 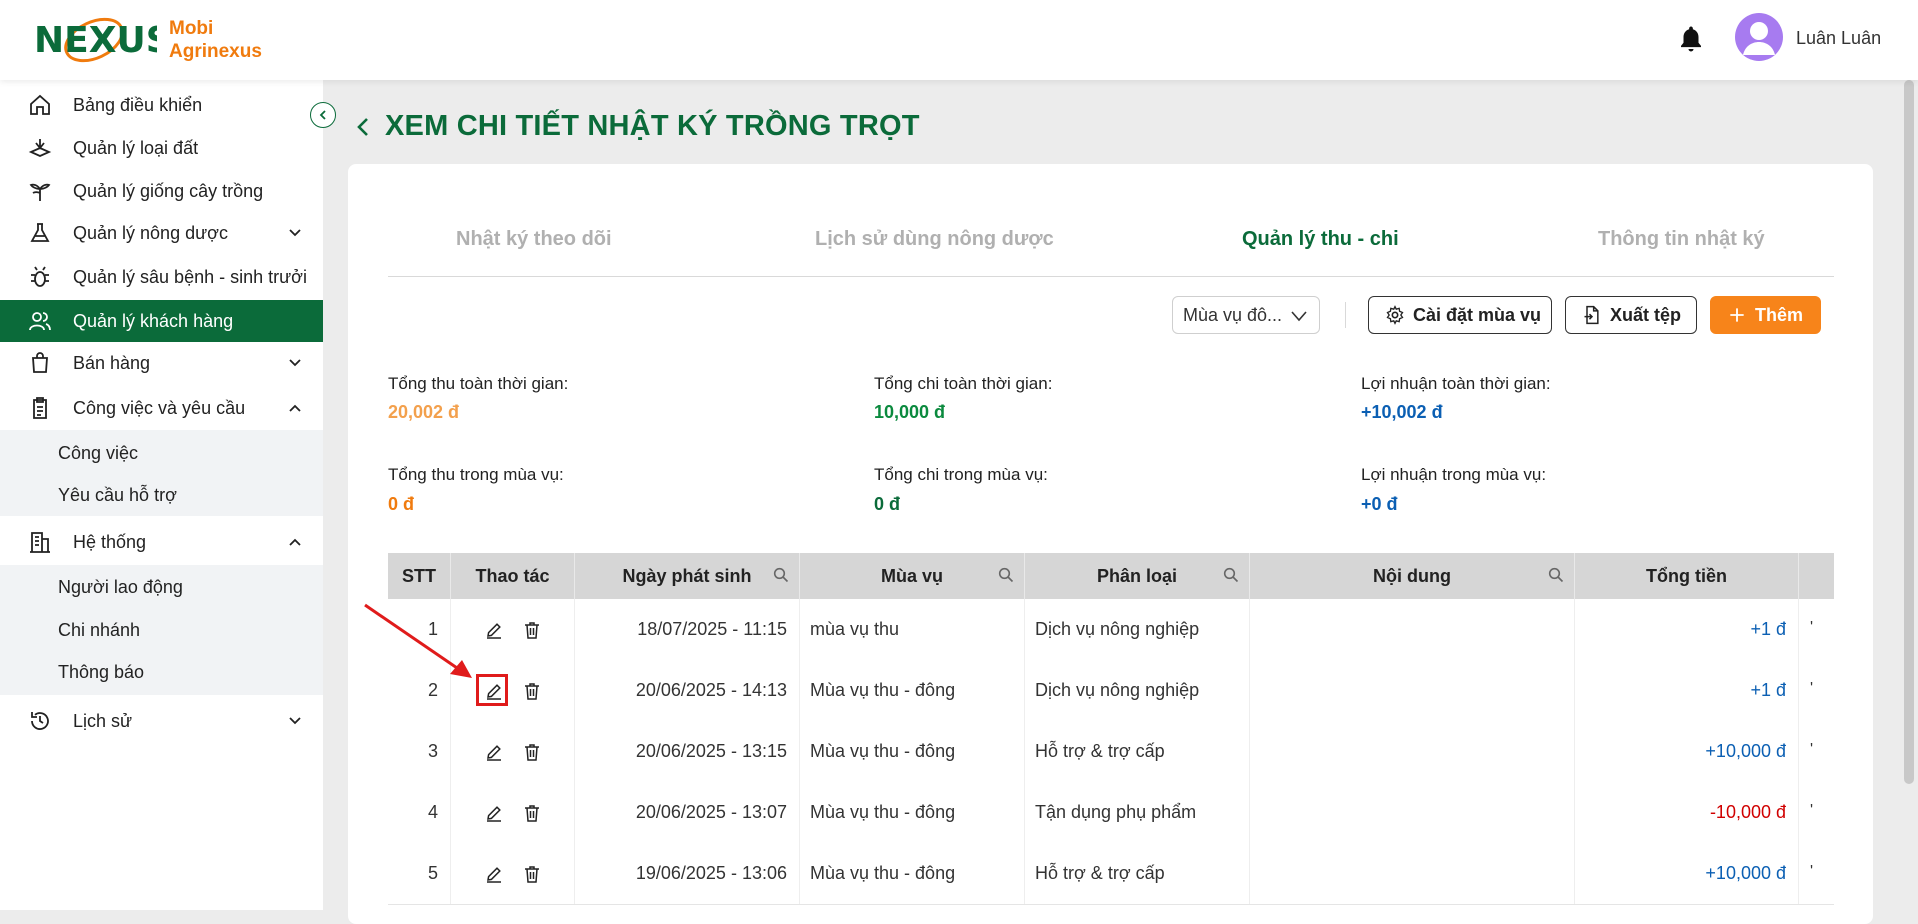 What do you see at coordinates (95, 40) in the screenshot?
I see `nexus-logo-icon: NEXUS` at bounding box center [95, 40].